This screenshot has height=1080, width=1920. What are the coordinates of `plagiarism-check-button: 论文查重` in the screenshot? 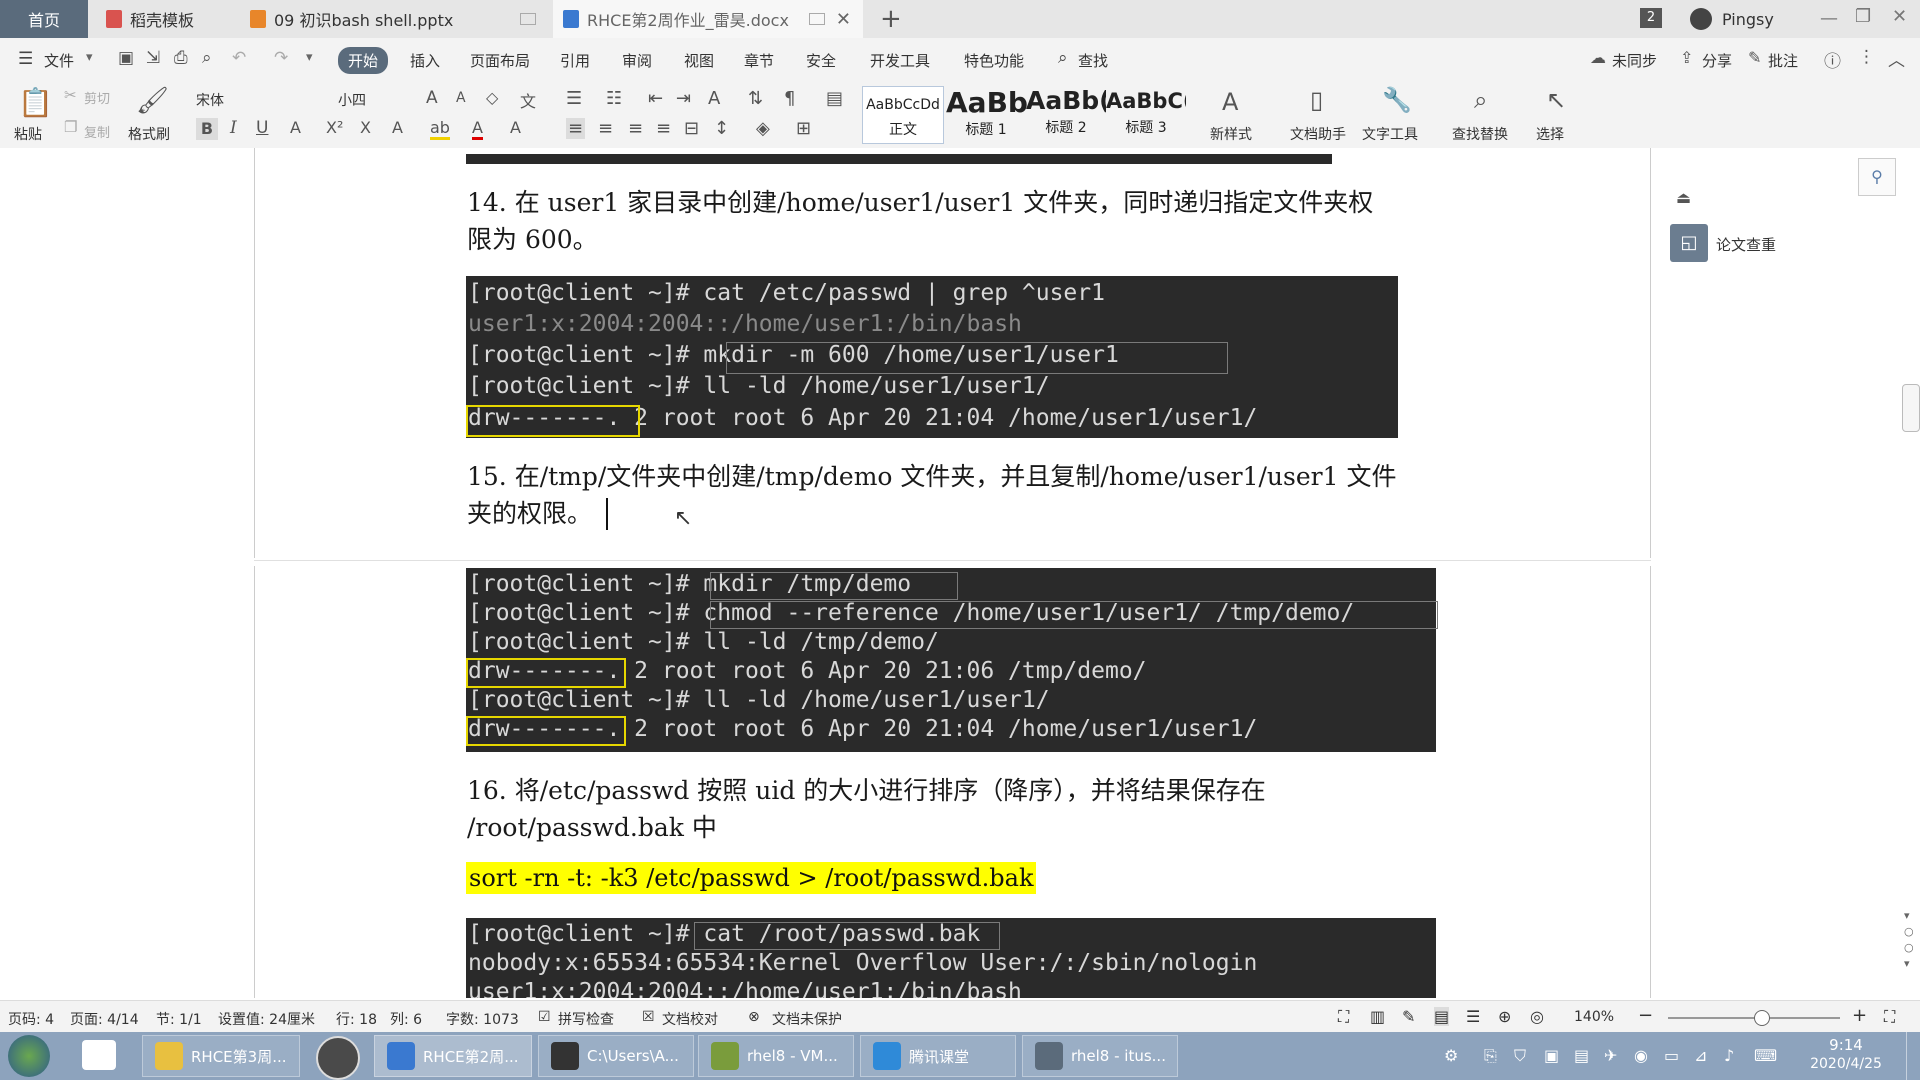 It's located at (1746, 244).